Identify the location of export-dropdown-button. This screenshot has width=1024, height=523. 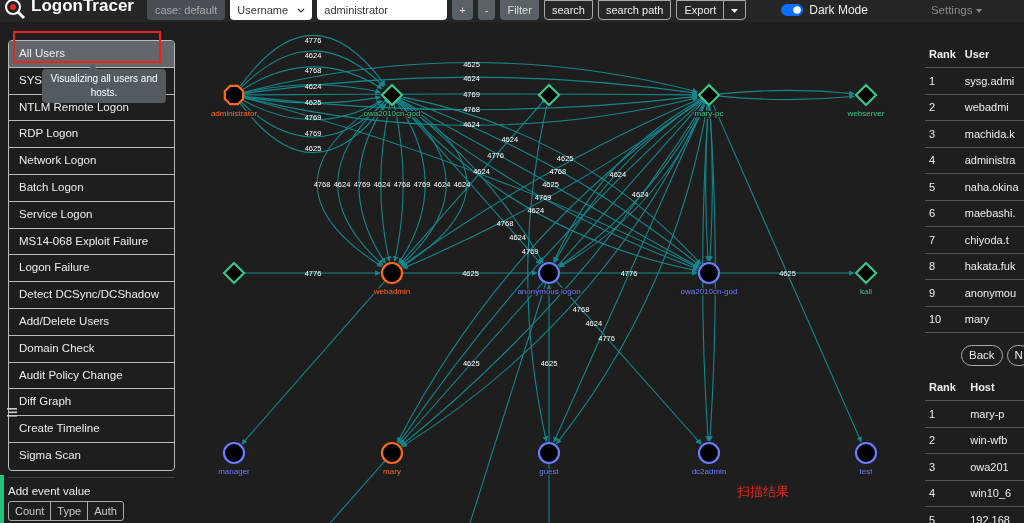
(735, 10).